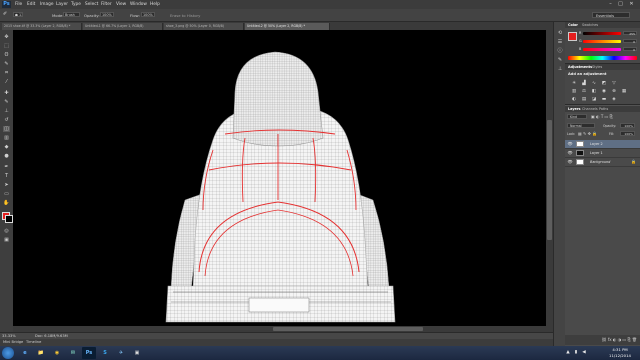  Describe the element at coordinates (31, 4) in the screenshot. I see `menu-edit: Edit` at that location.